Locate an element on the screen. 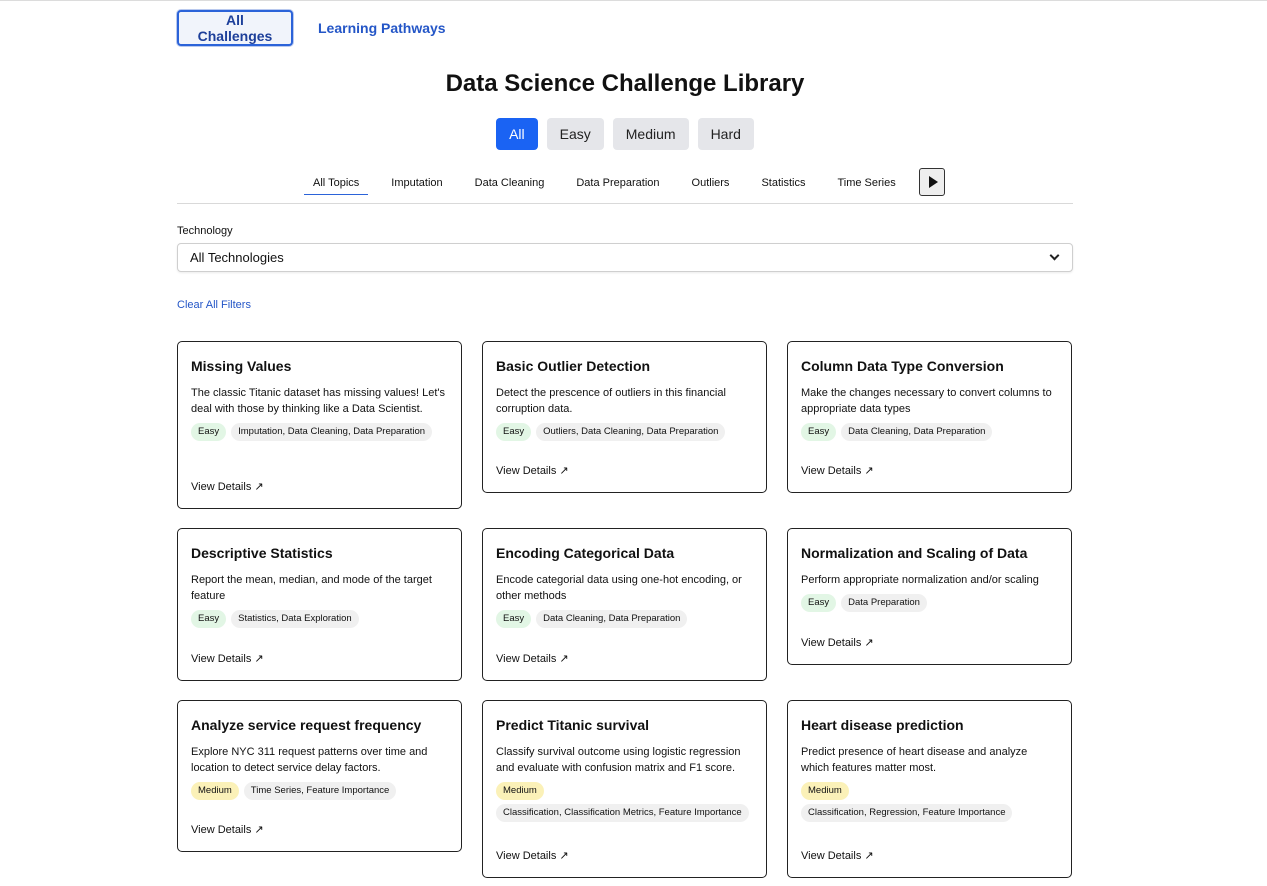 The image size is (1267, 886). play-triangle-icon is located at coordinates (933, 182).